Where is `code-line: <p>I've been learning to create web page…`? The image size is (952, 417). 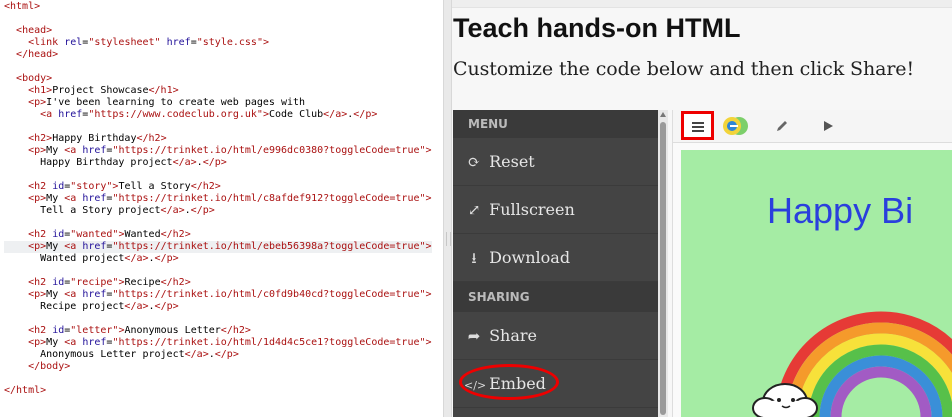 code-line: <p>I've been learning to create web page… is located at coordinates (218, 103).